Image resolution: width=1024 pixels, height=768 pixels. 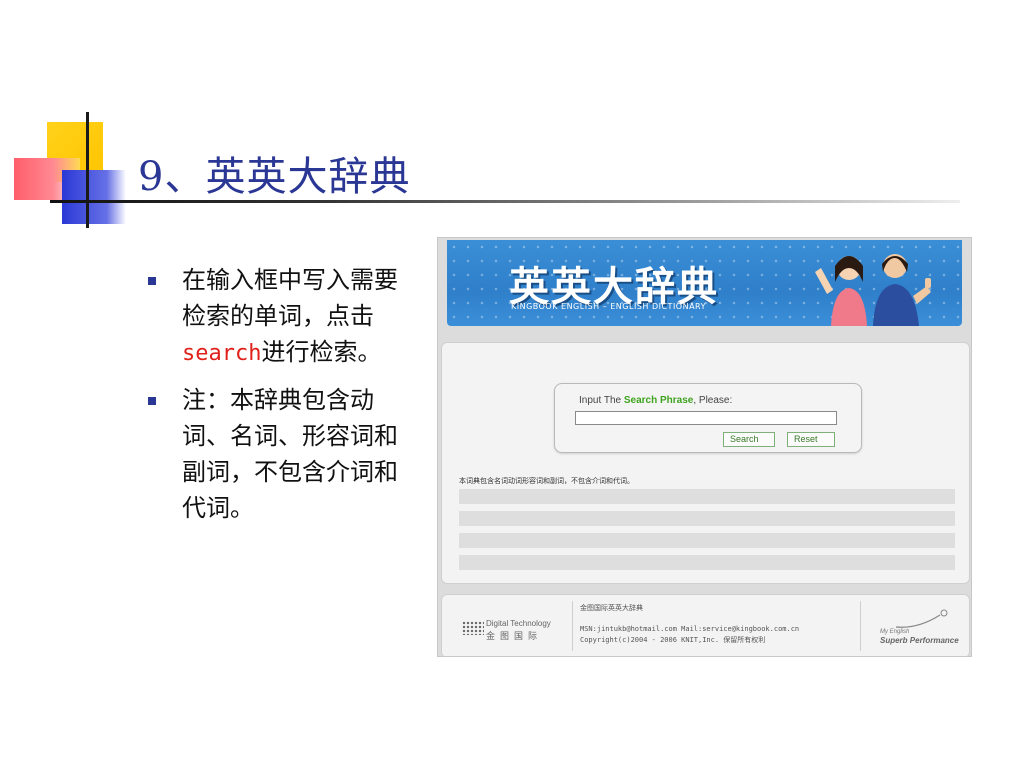 I want to click on search-input, so click(x=706, y=418).